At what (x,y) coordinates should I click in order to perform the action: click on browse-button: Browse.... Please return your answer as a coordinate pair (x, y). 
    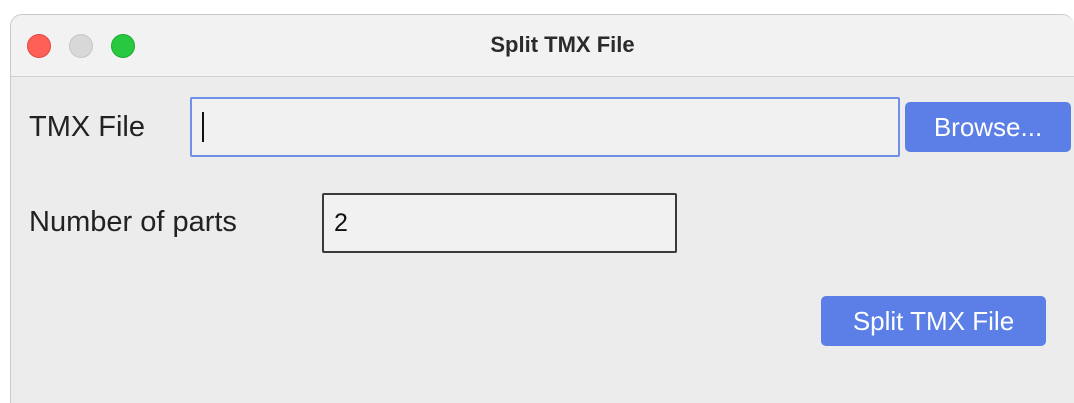
    Looking at the image, I should click on (988, 127).